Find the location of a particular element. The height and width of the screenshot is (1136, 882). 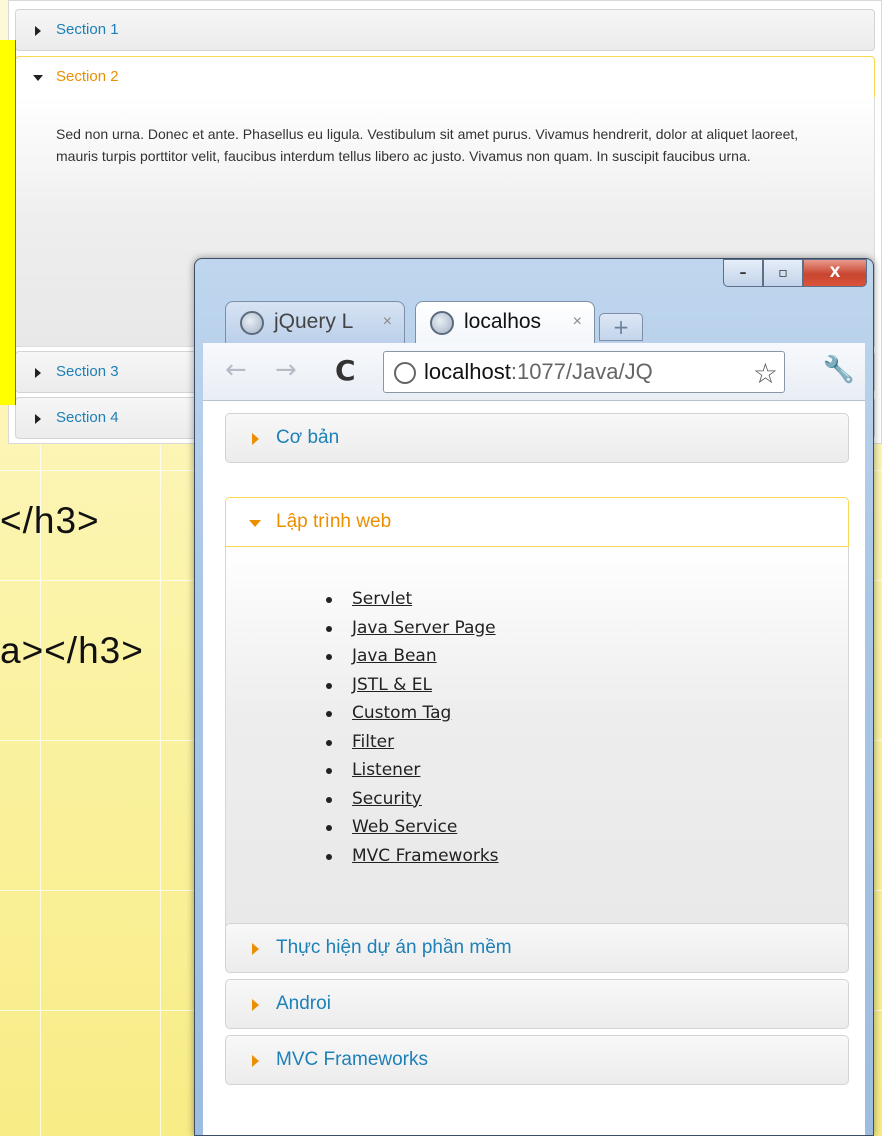

highlight-block is located at coordinates (8, 222).